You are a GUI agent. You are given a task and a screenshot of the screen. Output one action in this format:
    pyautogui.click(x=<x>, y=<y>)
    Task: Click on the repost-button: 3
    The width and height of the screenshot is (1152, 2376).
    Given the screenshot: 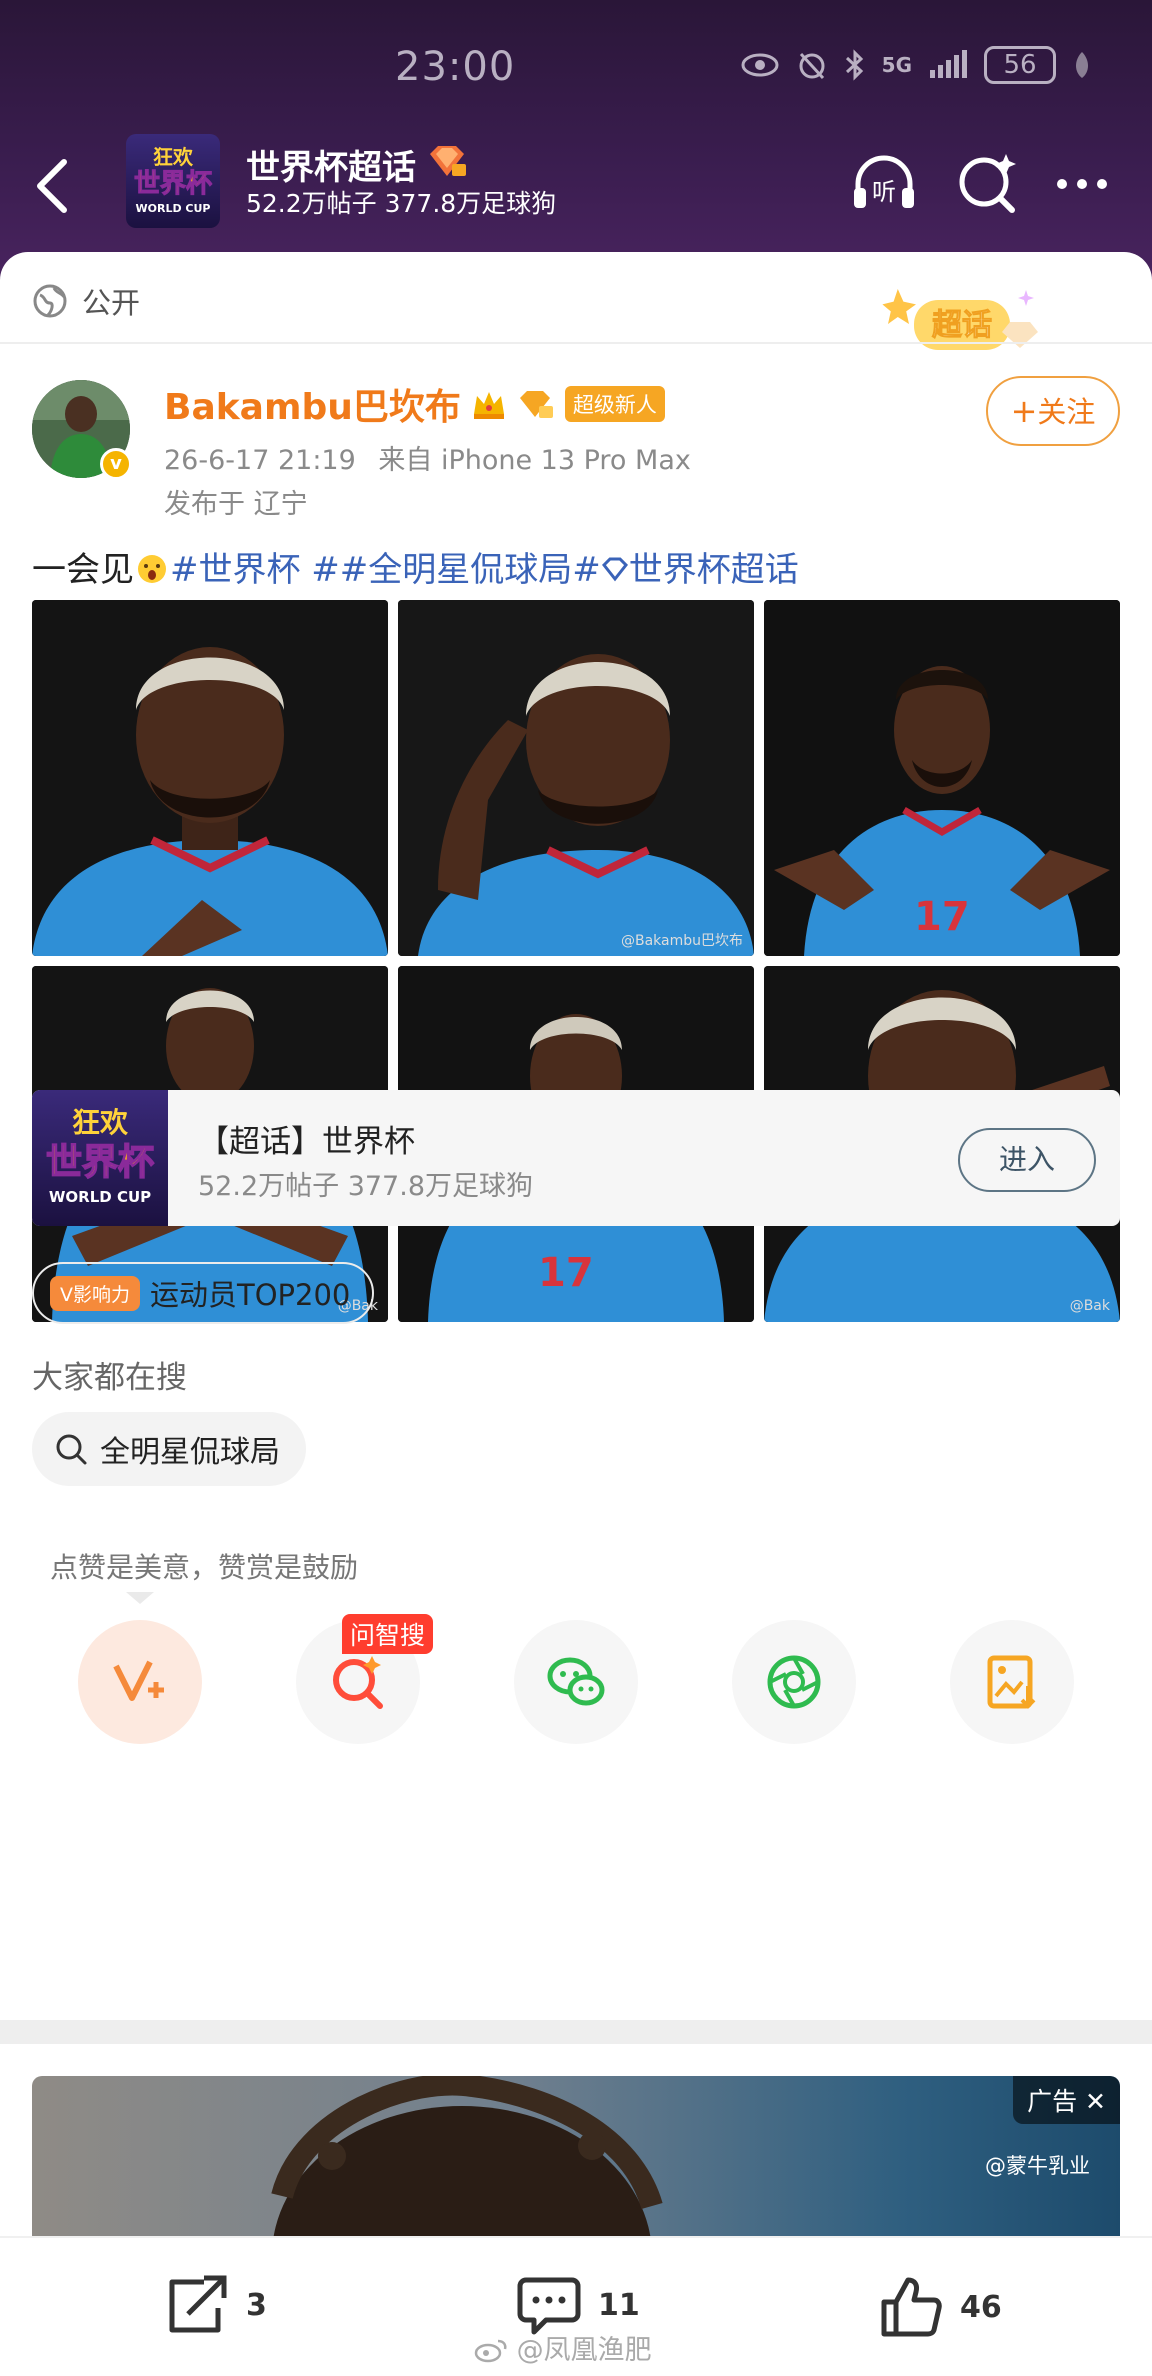 What is the action you would take?
    pyautogui.click(x=215, y=2305)
    